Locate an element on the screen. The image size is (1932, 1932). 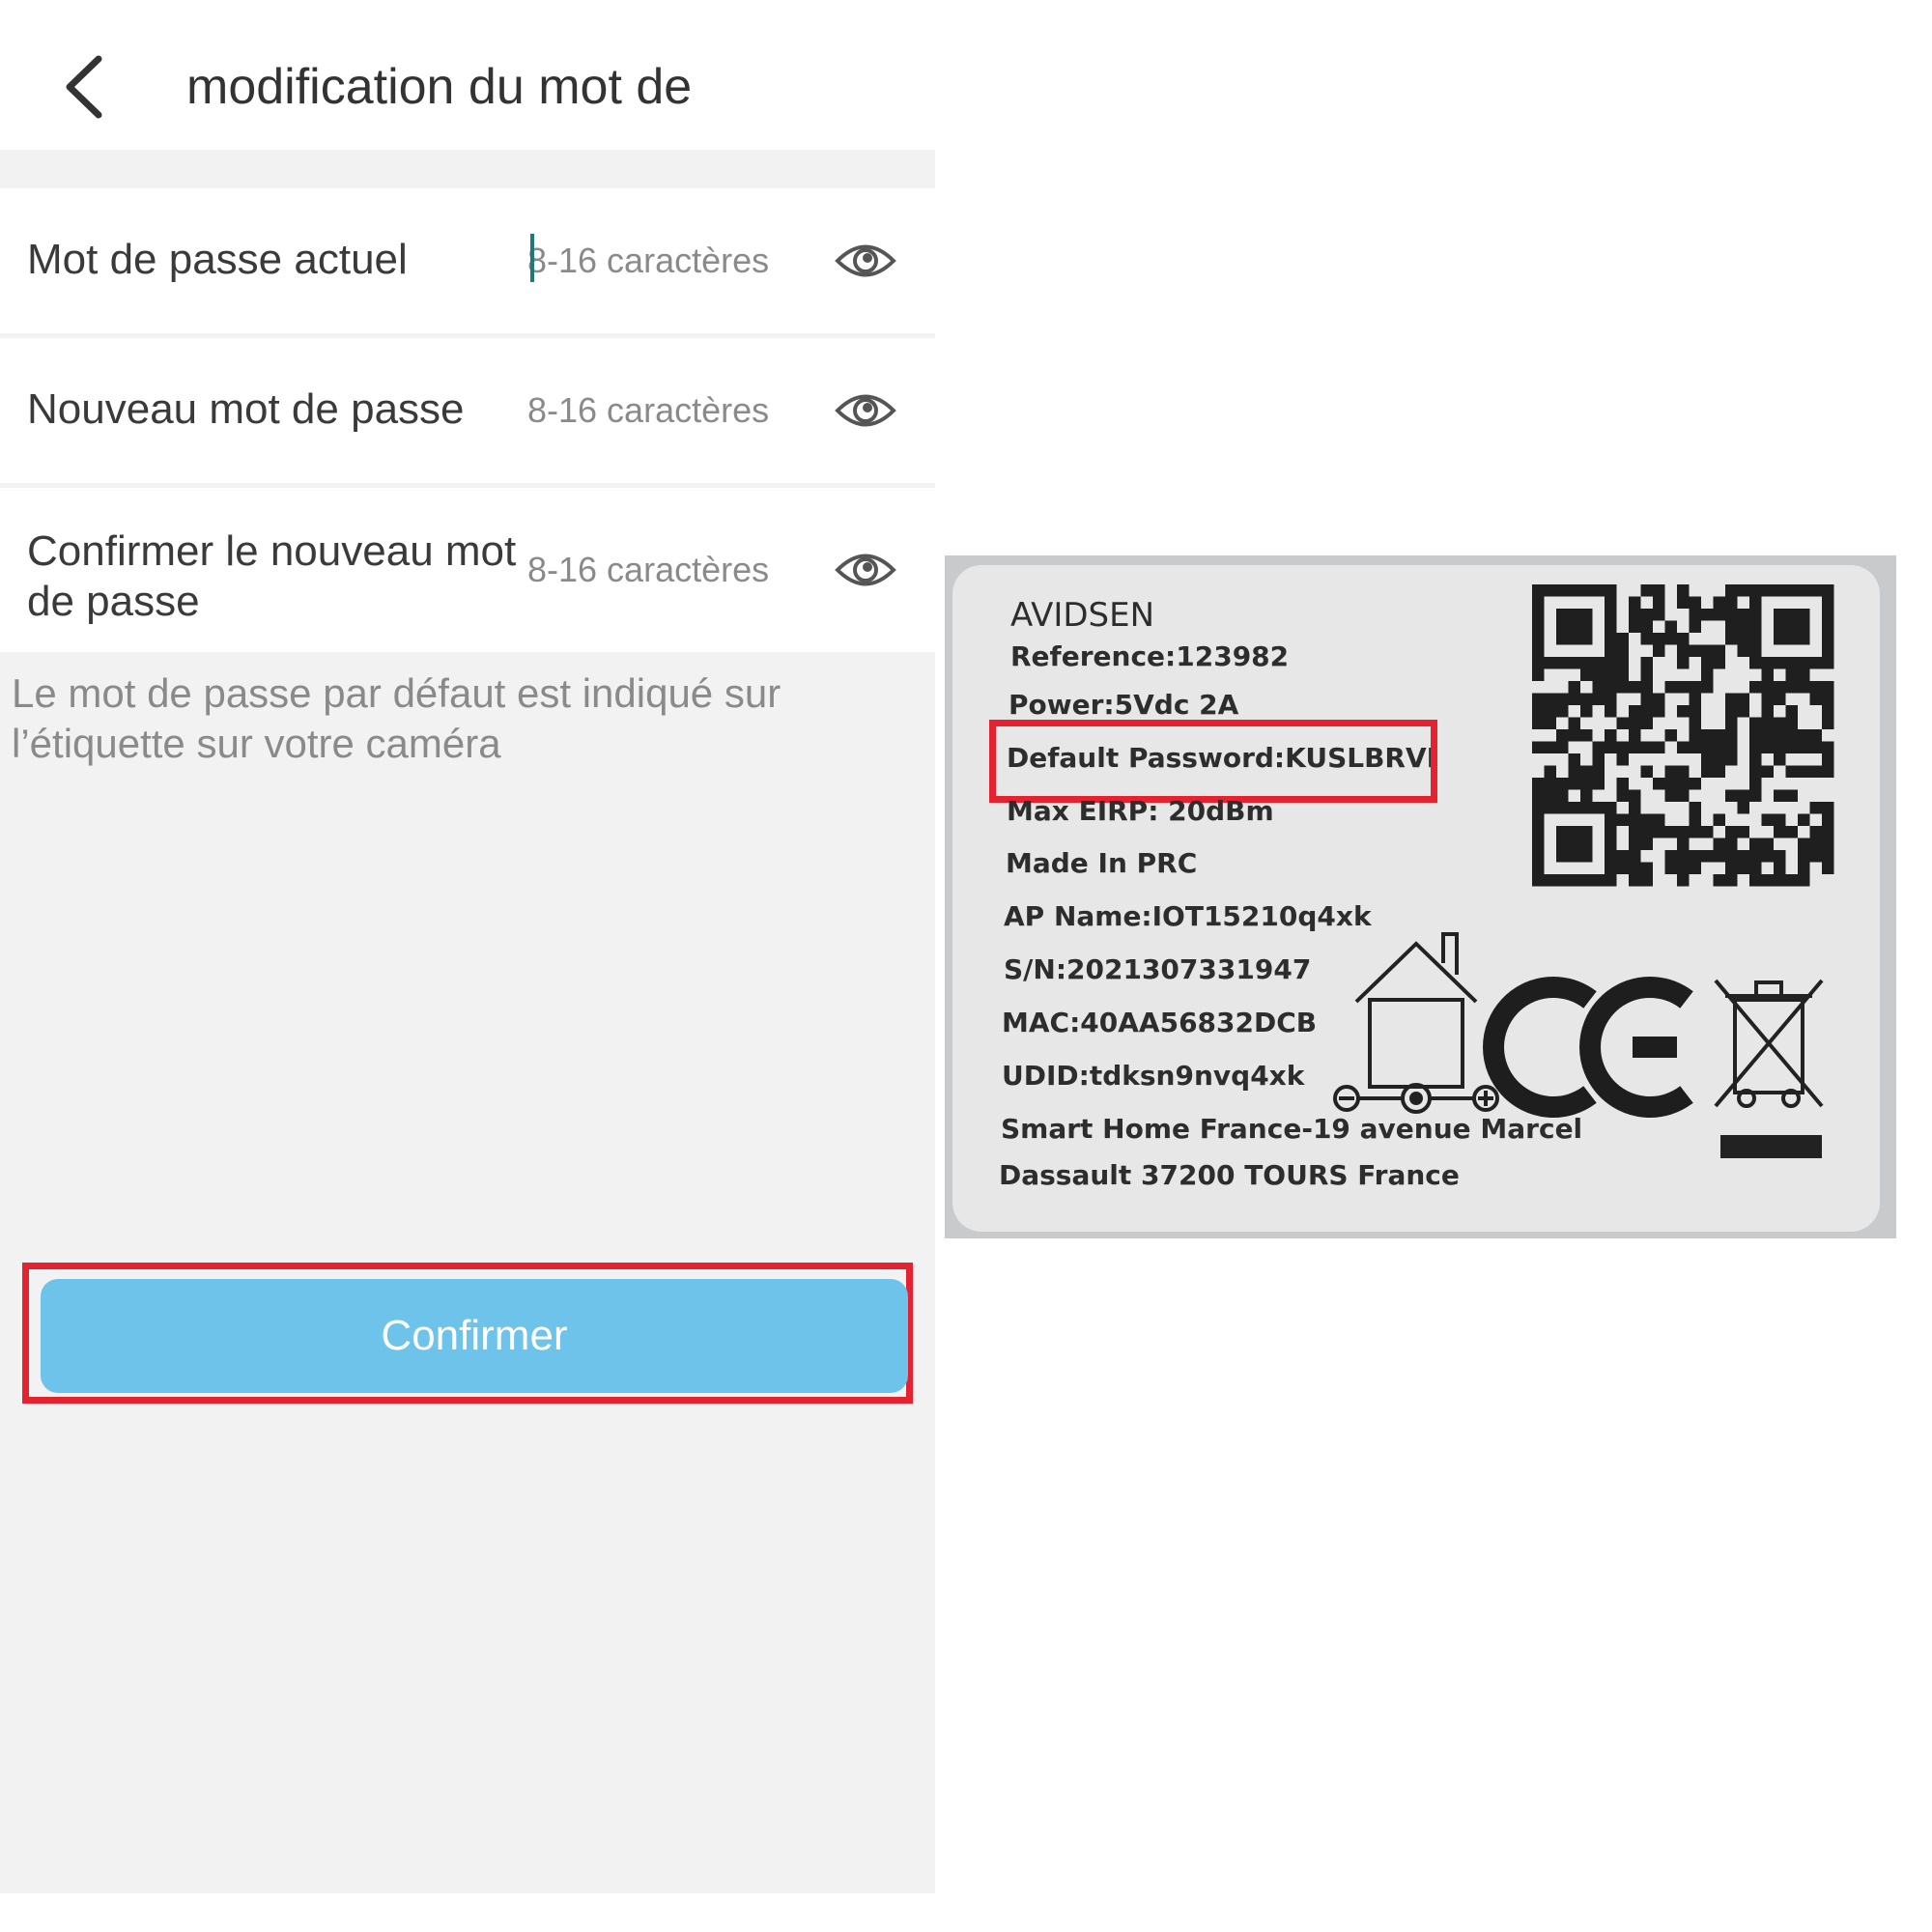
ce-mark-icon is located at coordinates (1588, 1047).